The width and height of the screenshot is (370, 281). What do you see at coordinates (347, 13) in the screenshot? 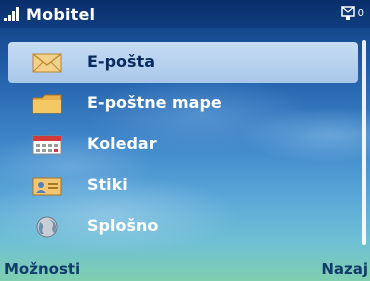
I see `message-waiting-icon` at bounding box center [347, 13].